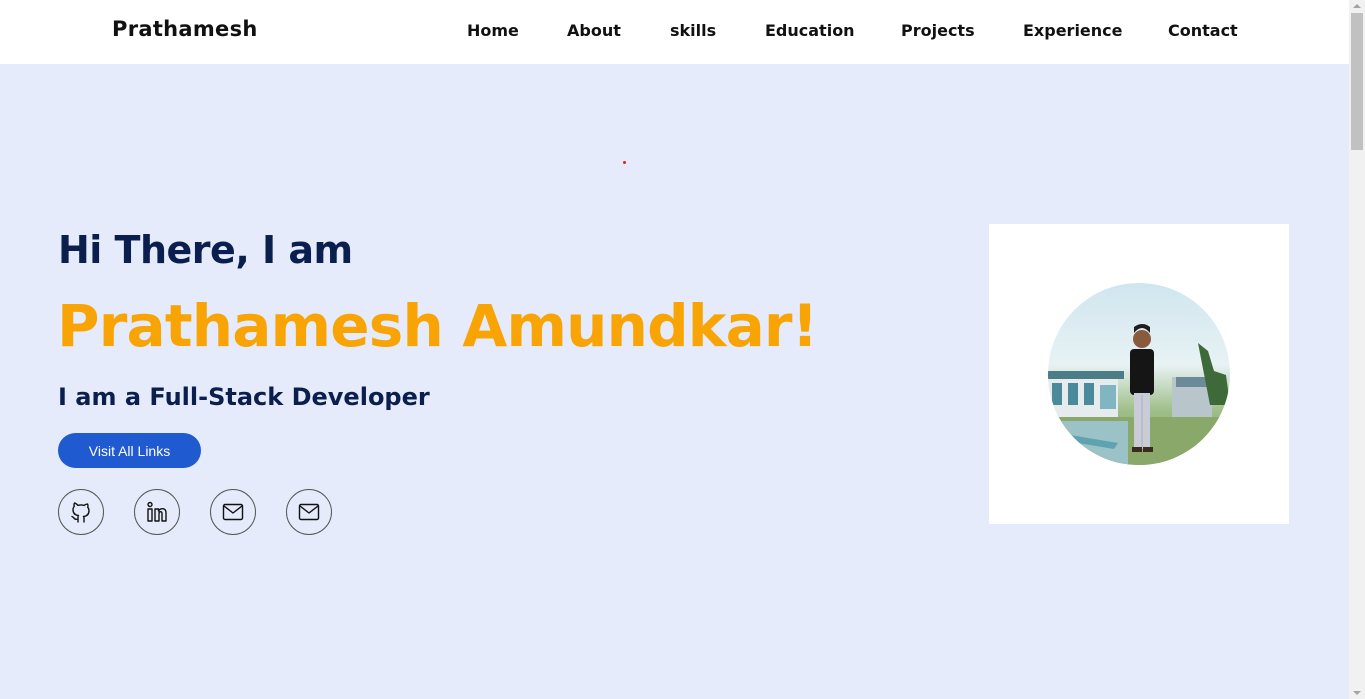 Image resolution: width=1365 pixels, height=699 pixels. I want to click on profile-photo, so click(1139, 374).